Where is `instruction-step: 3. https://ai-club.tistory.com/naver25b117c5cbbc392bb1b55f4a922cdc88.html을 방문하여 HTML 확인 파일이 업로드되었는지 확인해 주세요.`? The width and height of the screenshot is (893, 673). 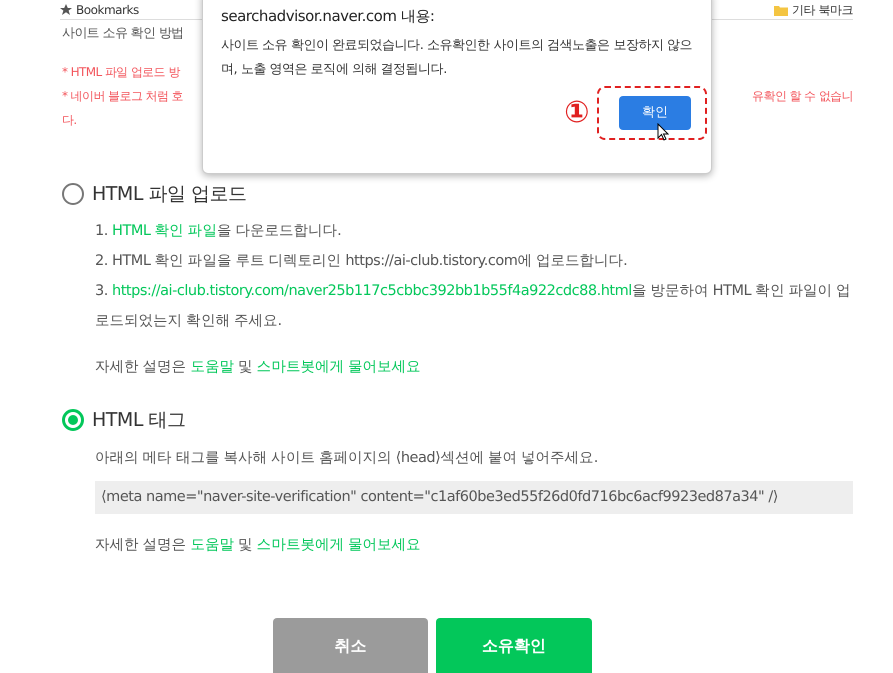
instruction-step: 3. https://ai-club.tistory.com/naver25b117c5cbbc392bb1b55f4a922cdc88.html을 방문하여 HTML 확인 파일이 업로드되었는지 확인해 주세요. is located at coordinates (457, 306).